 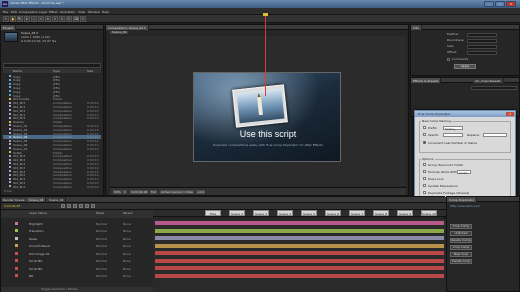 I want to click on frame-blending-icon, so click(x=81, y=206).